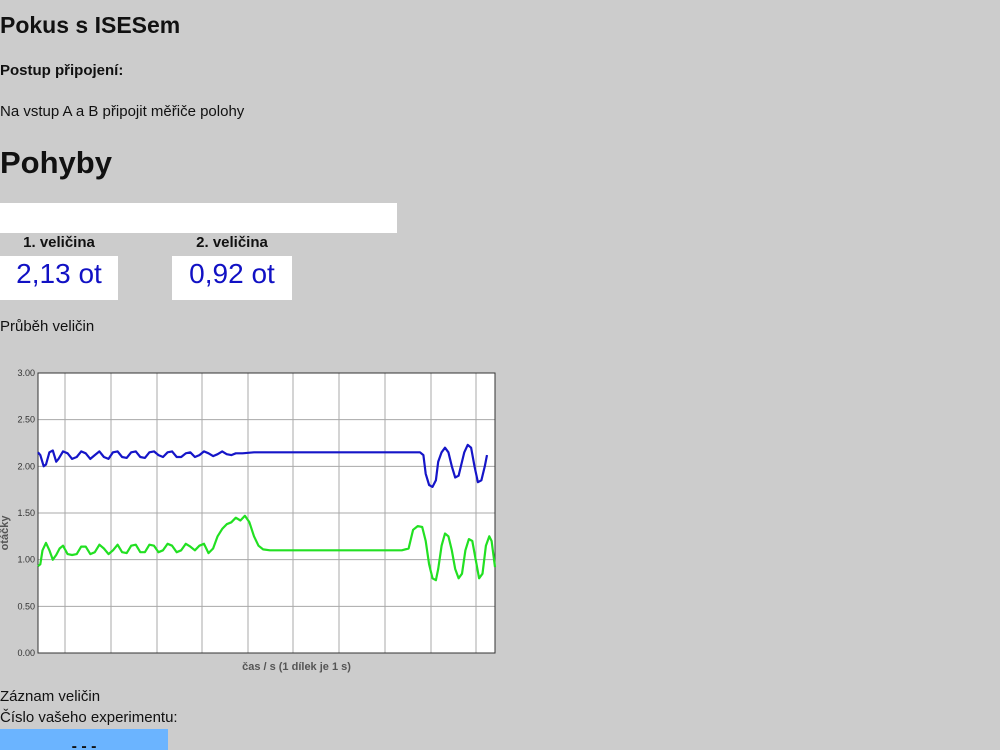 The image size is (1000, 750). I want to click on y-tick-label: 2.00, so click(26, 466).